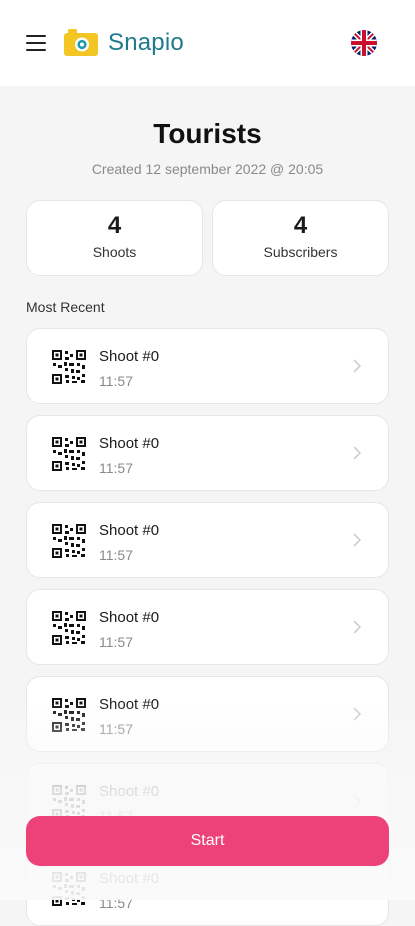 This screenshot has width=415, height=926. Describe the element at coordinates (81, 42) in the screenshot. I see `camera-logo-icon` at that location.